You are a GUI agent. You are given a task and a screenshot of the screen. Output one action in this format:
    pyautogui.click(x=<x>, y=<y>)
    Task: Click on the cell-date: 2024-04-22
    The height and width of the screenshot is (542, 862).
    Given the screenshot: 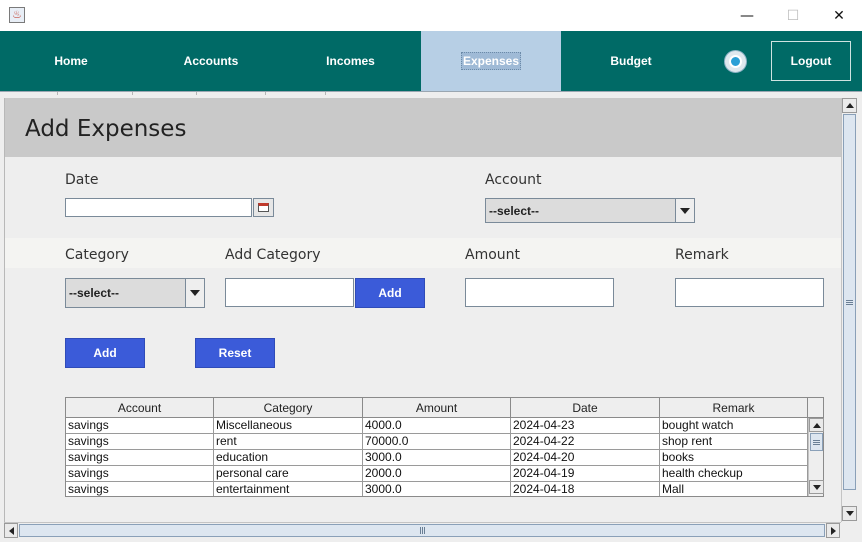 What is the action you would take?
    pyautogui.click(x=585, y=442)
    